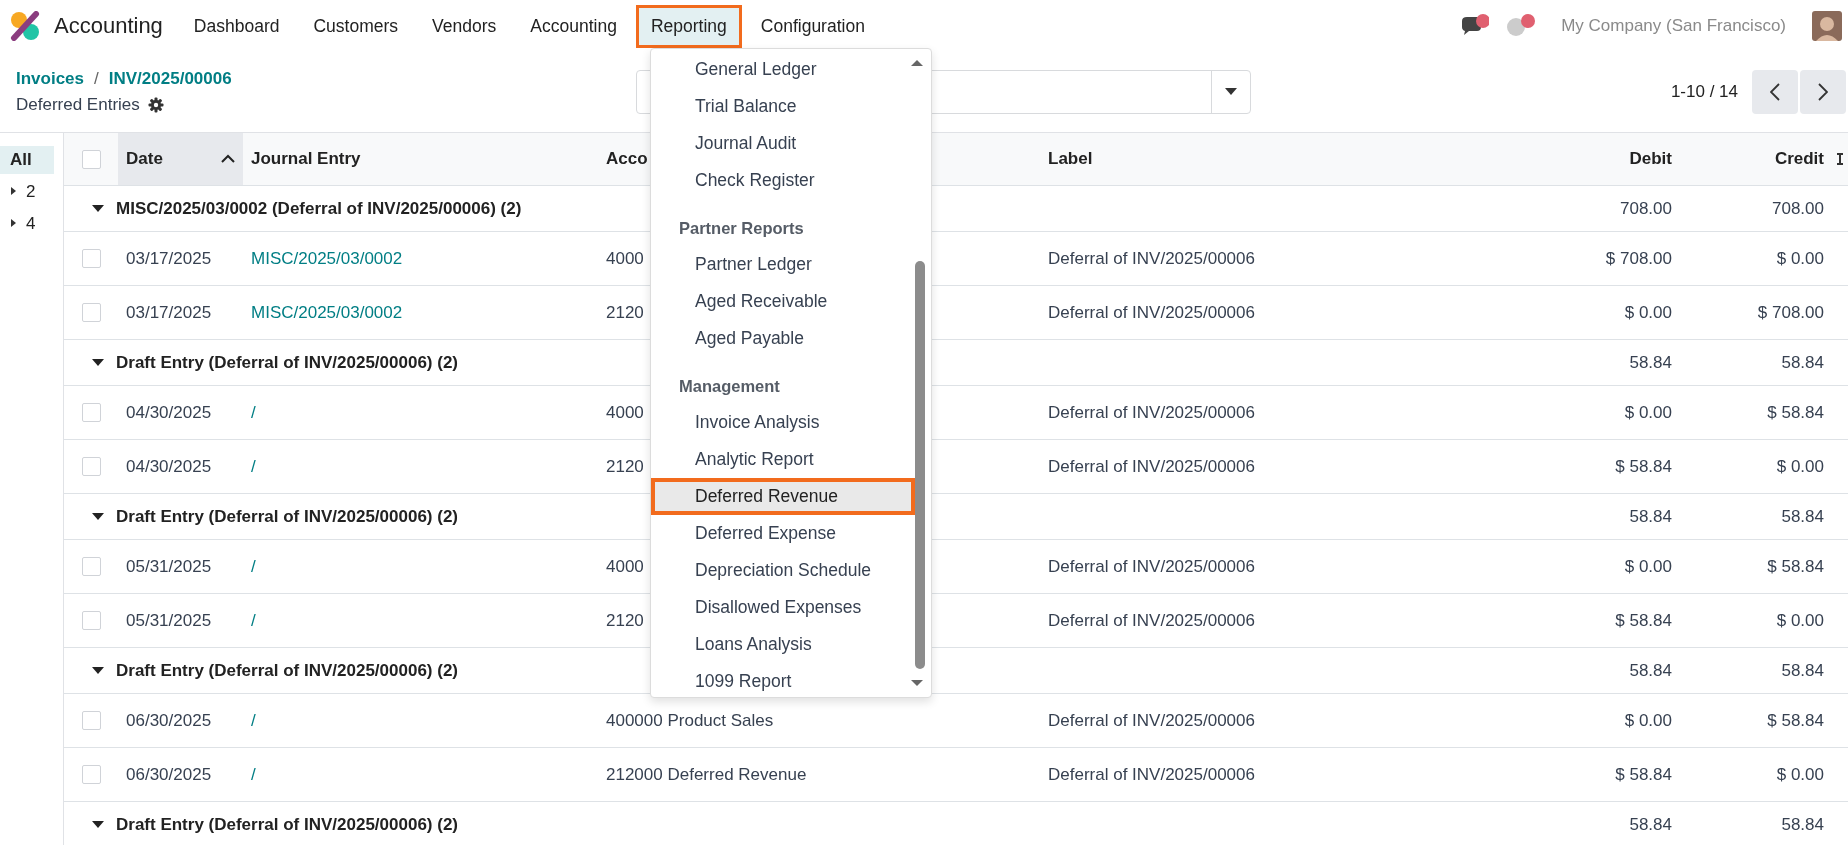 The width and height of the screenshot is (1848, 845). What do you see at coordinates (779, 106) in the screenshot?
I see `menu-item: Trial Balance` at bounding box center [779, 106].